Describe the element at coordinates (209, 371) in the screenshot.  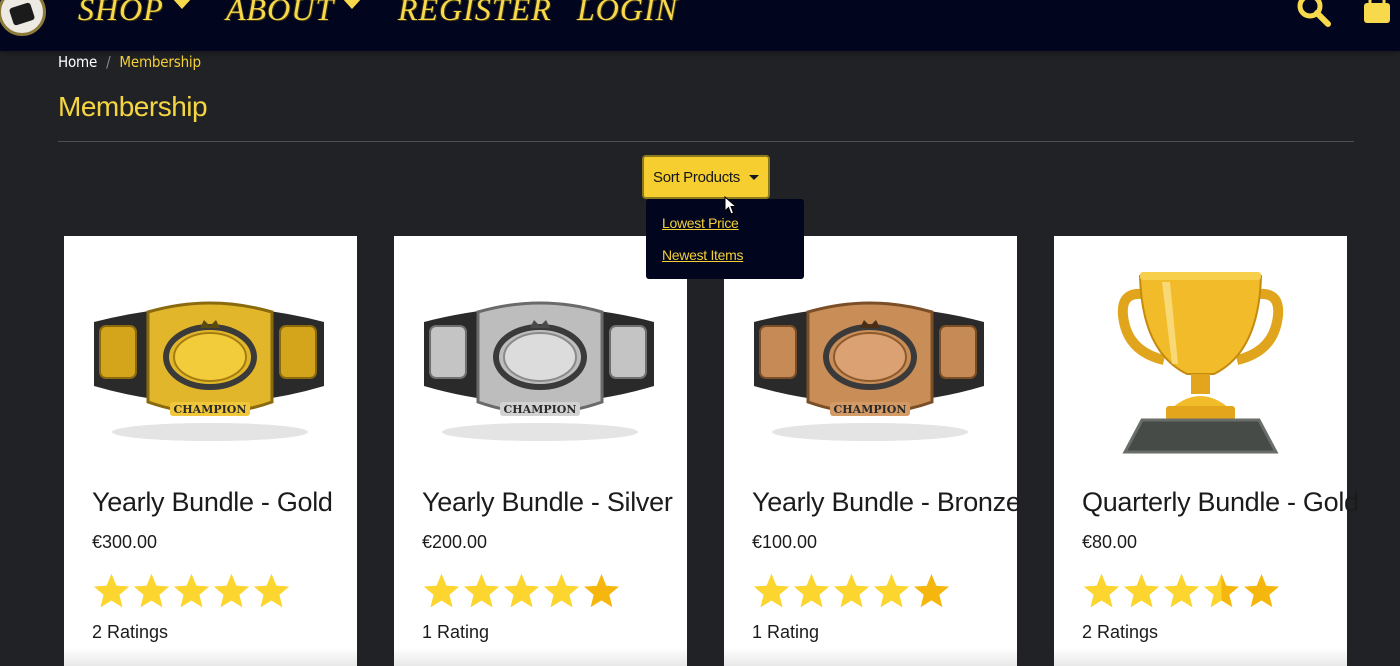
I see `gold-belt-image: CHAMPION` at that location.